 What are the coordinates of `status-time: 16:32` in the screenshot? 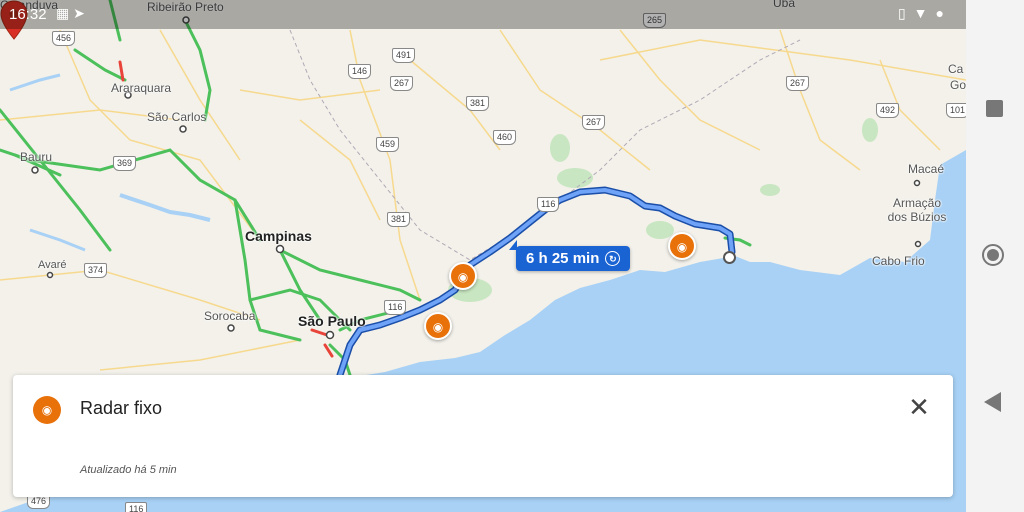 It's located at (28, 14).